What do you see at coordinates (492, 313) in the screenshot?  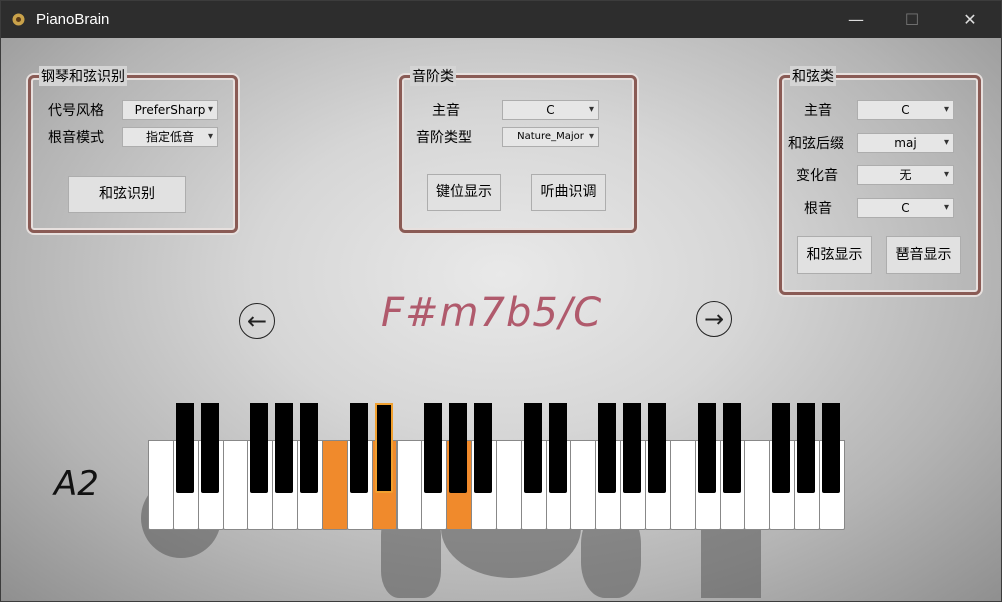 I see `chord-name-display: F#m7b5/C` at bounding box center [492, 313].